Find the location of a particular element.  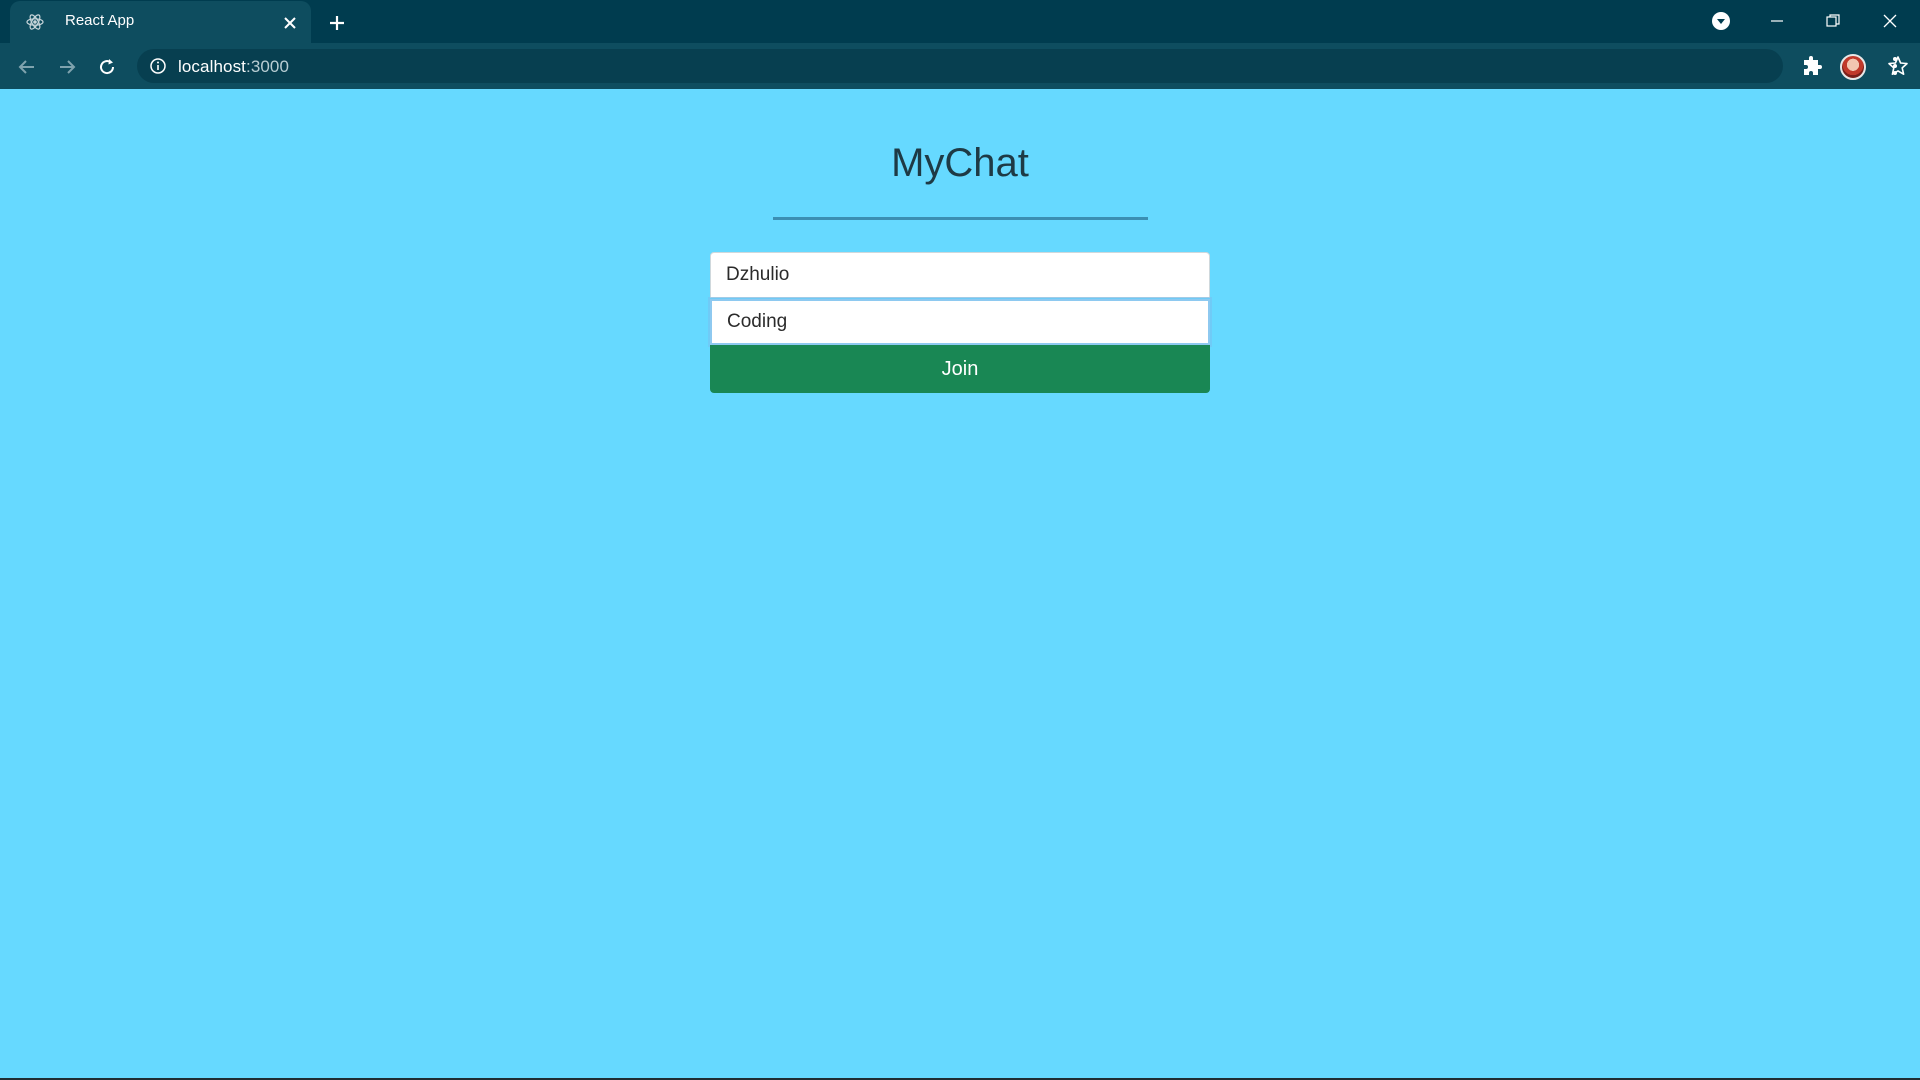

restore-icon is located at coordinates (1833, 21).